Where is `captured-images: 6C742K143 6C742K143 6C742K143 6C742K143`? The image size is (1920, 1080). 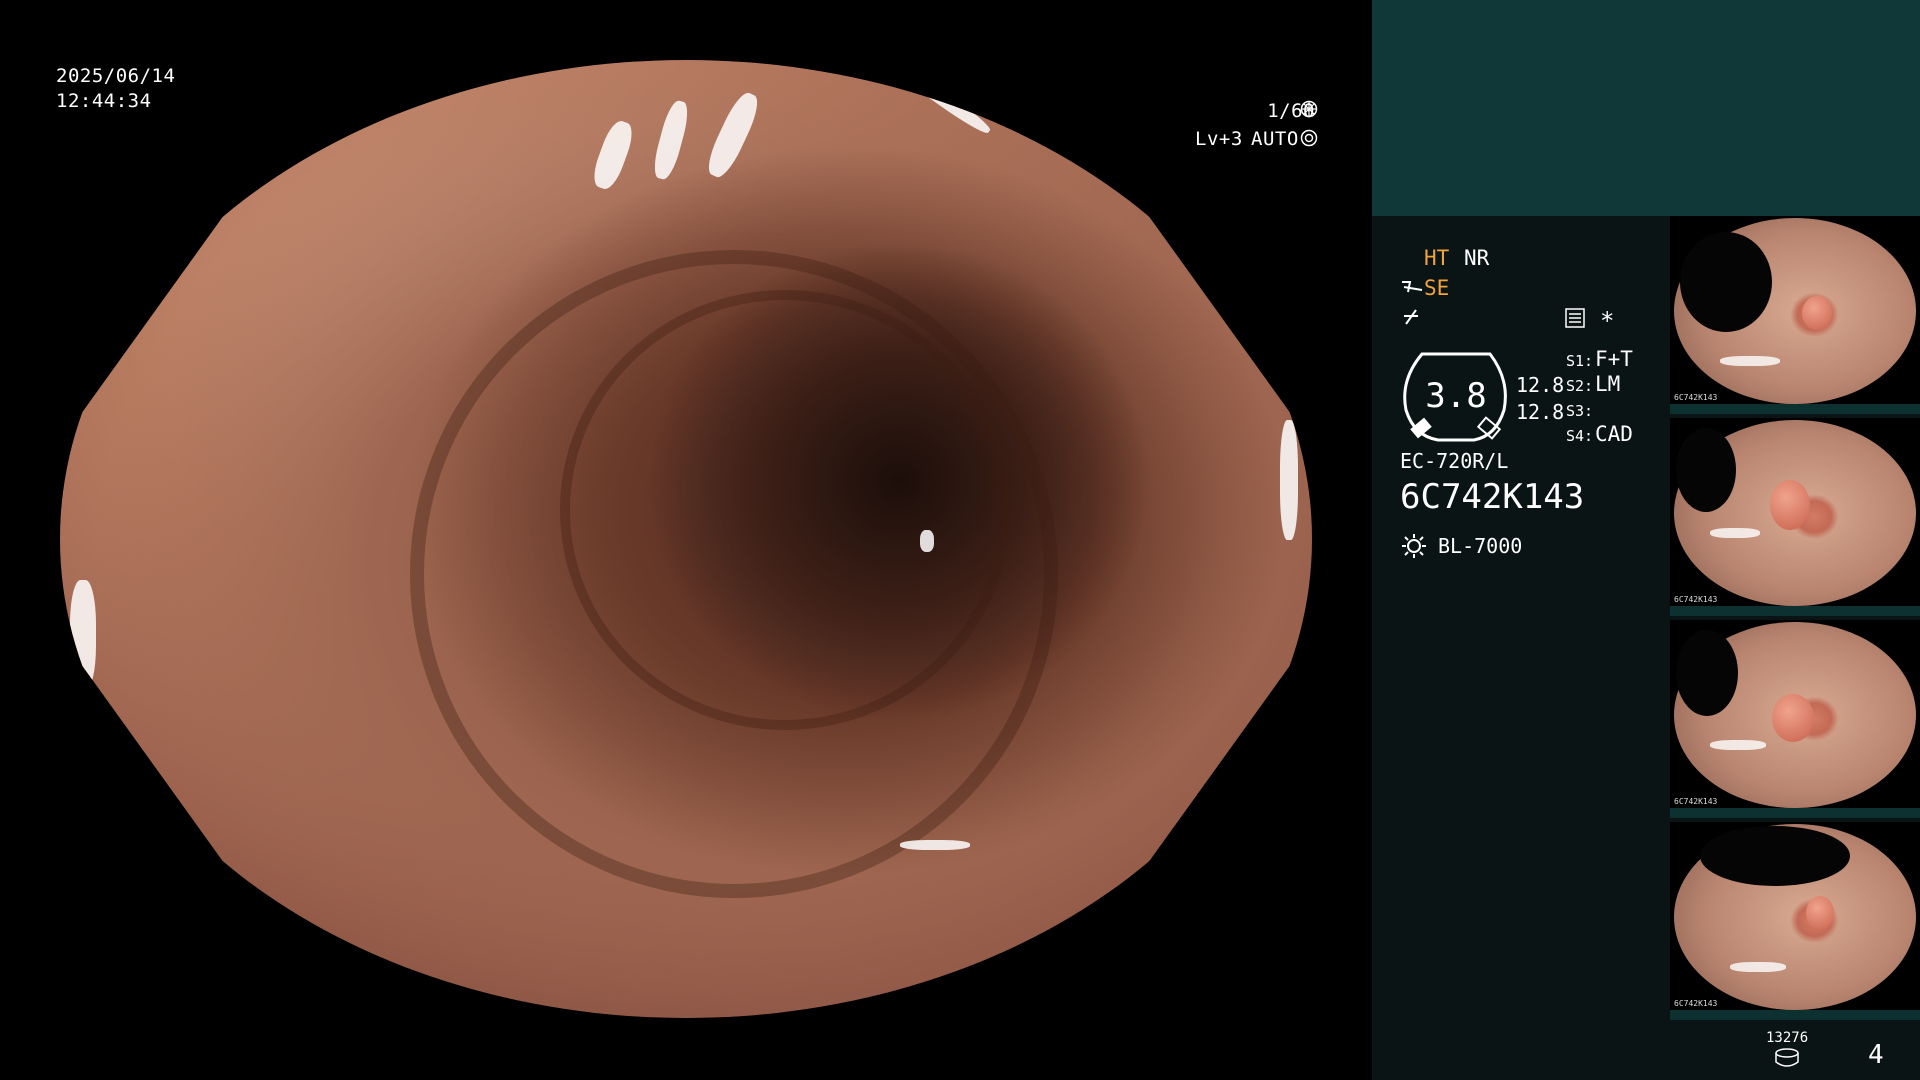 captured-images: 6C742K143 6C742K143 6C742K143 6C742K143 is located at coordinates (1795, 620).